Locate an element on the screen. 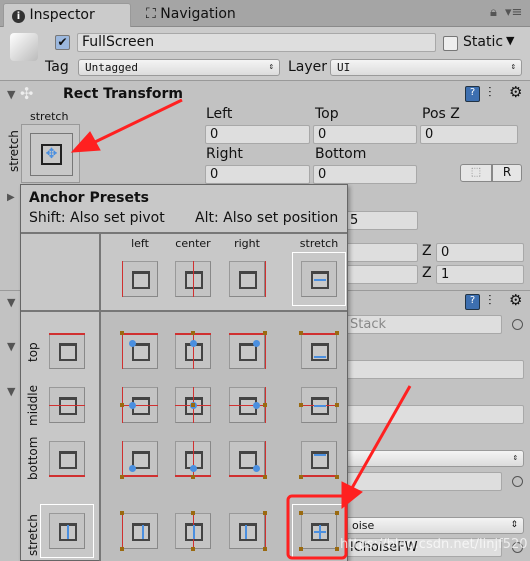 The image size is (530, 561). watermark: https://blog.csdn.net/linjf520 is located at coordinates (434, 544).